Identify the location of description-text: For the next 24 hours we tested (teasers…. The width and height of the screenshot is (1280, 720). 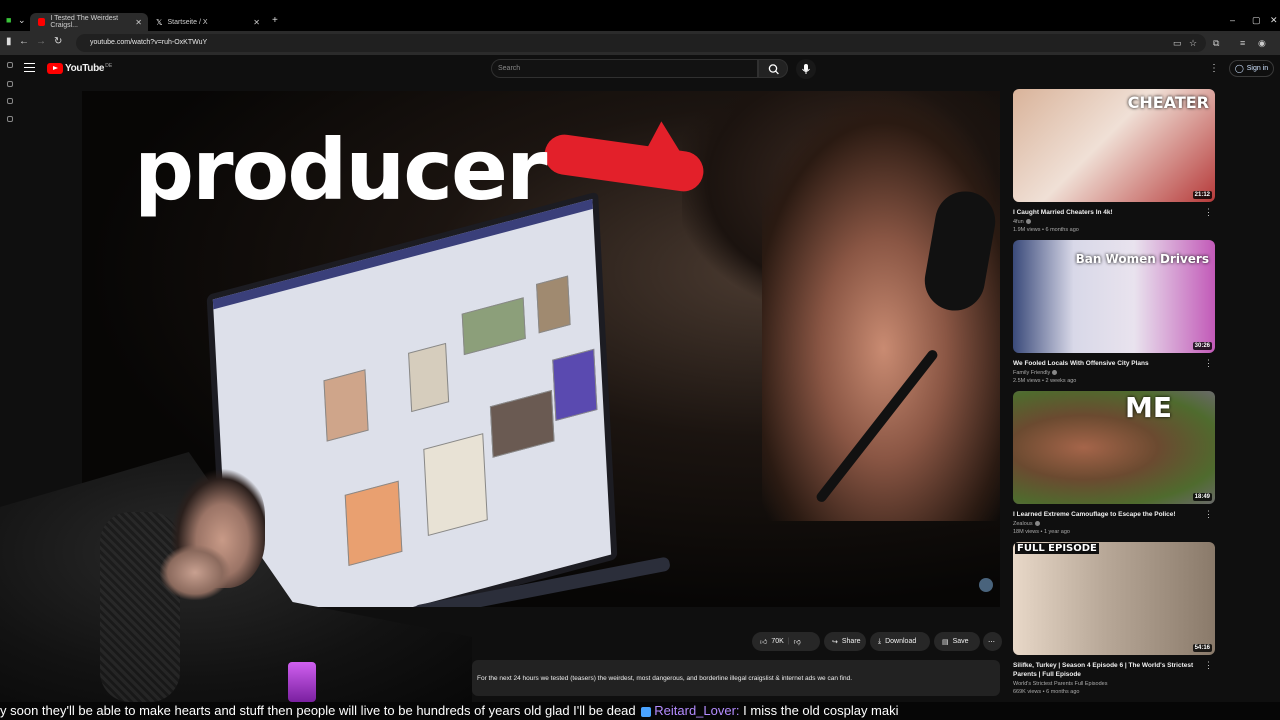
(665, 678).